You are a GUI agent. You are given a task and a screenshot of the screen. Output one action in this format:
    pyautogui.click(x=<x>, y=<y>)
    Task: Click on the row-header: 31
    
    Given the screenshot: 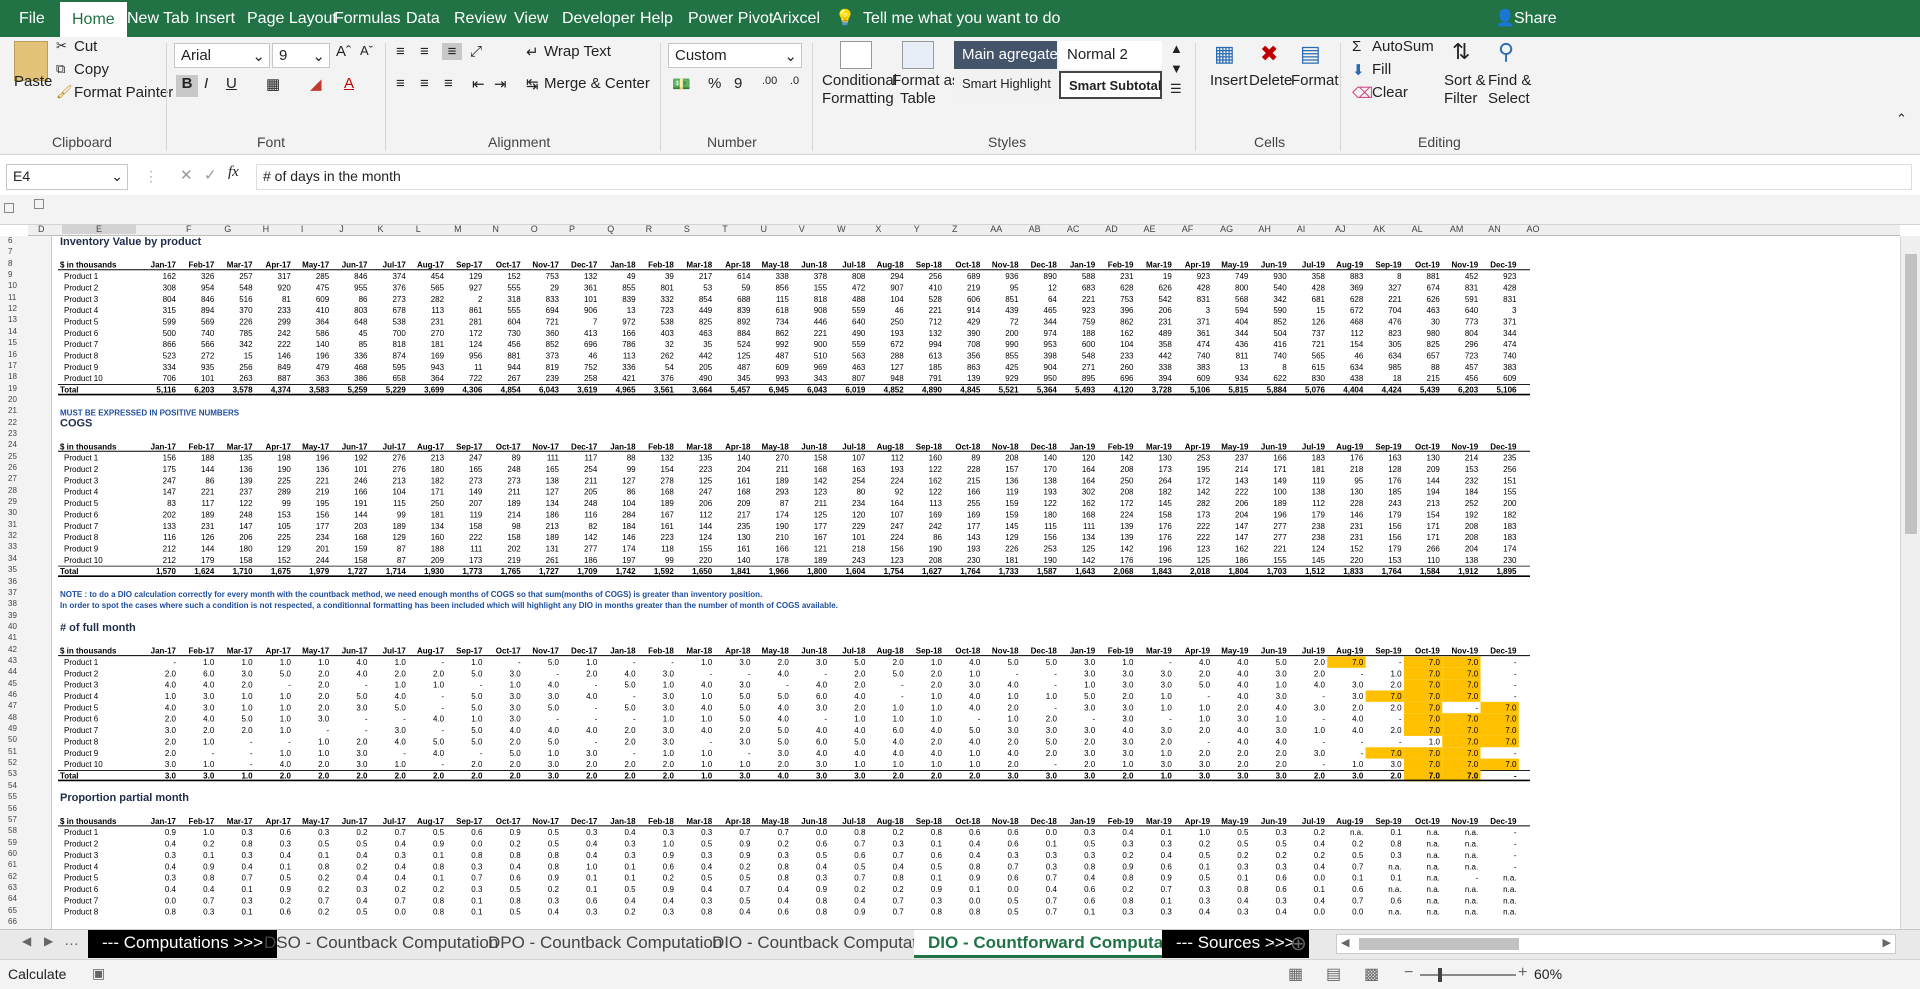 What is the action you would take?
    pyautogui.click(x=12, y=524)
    